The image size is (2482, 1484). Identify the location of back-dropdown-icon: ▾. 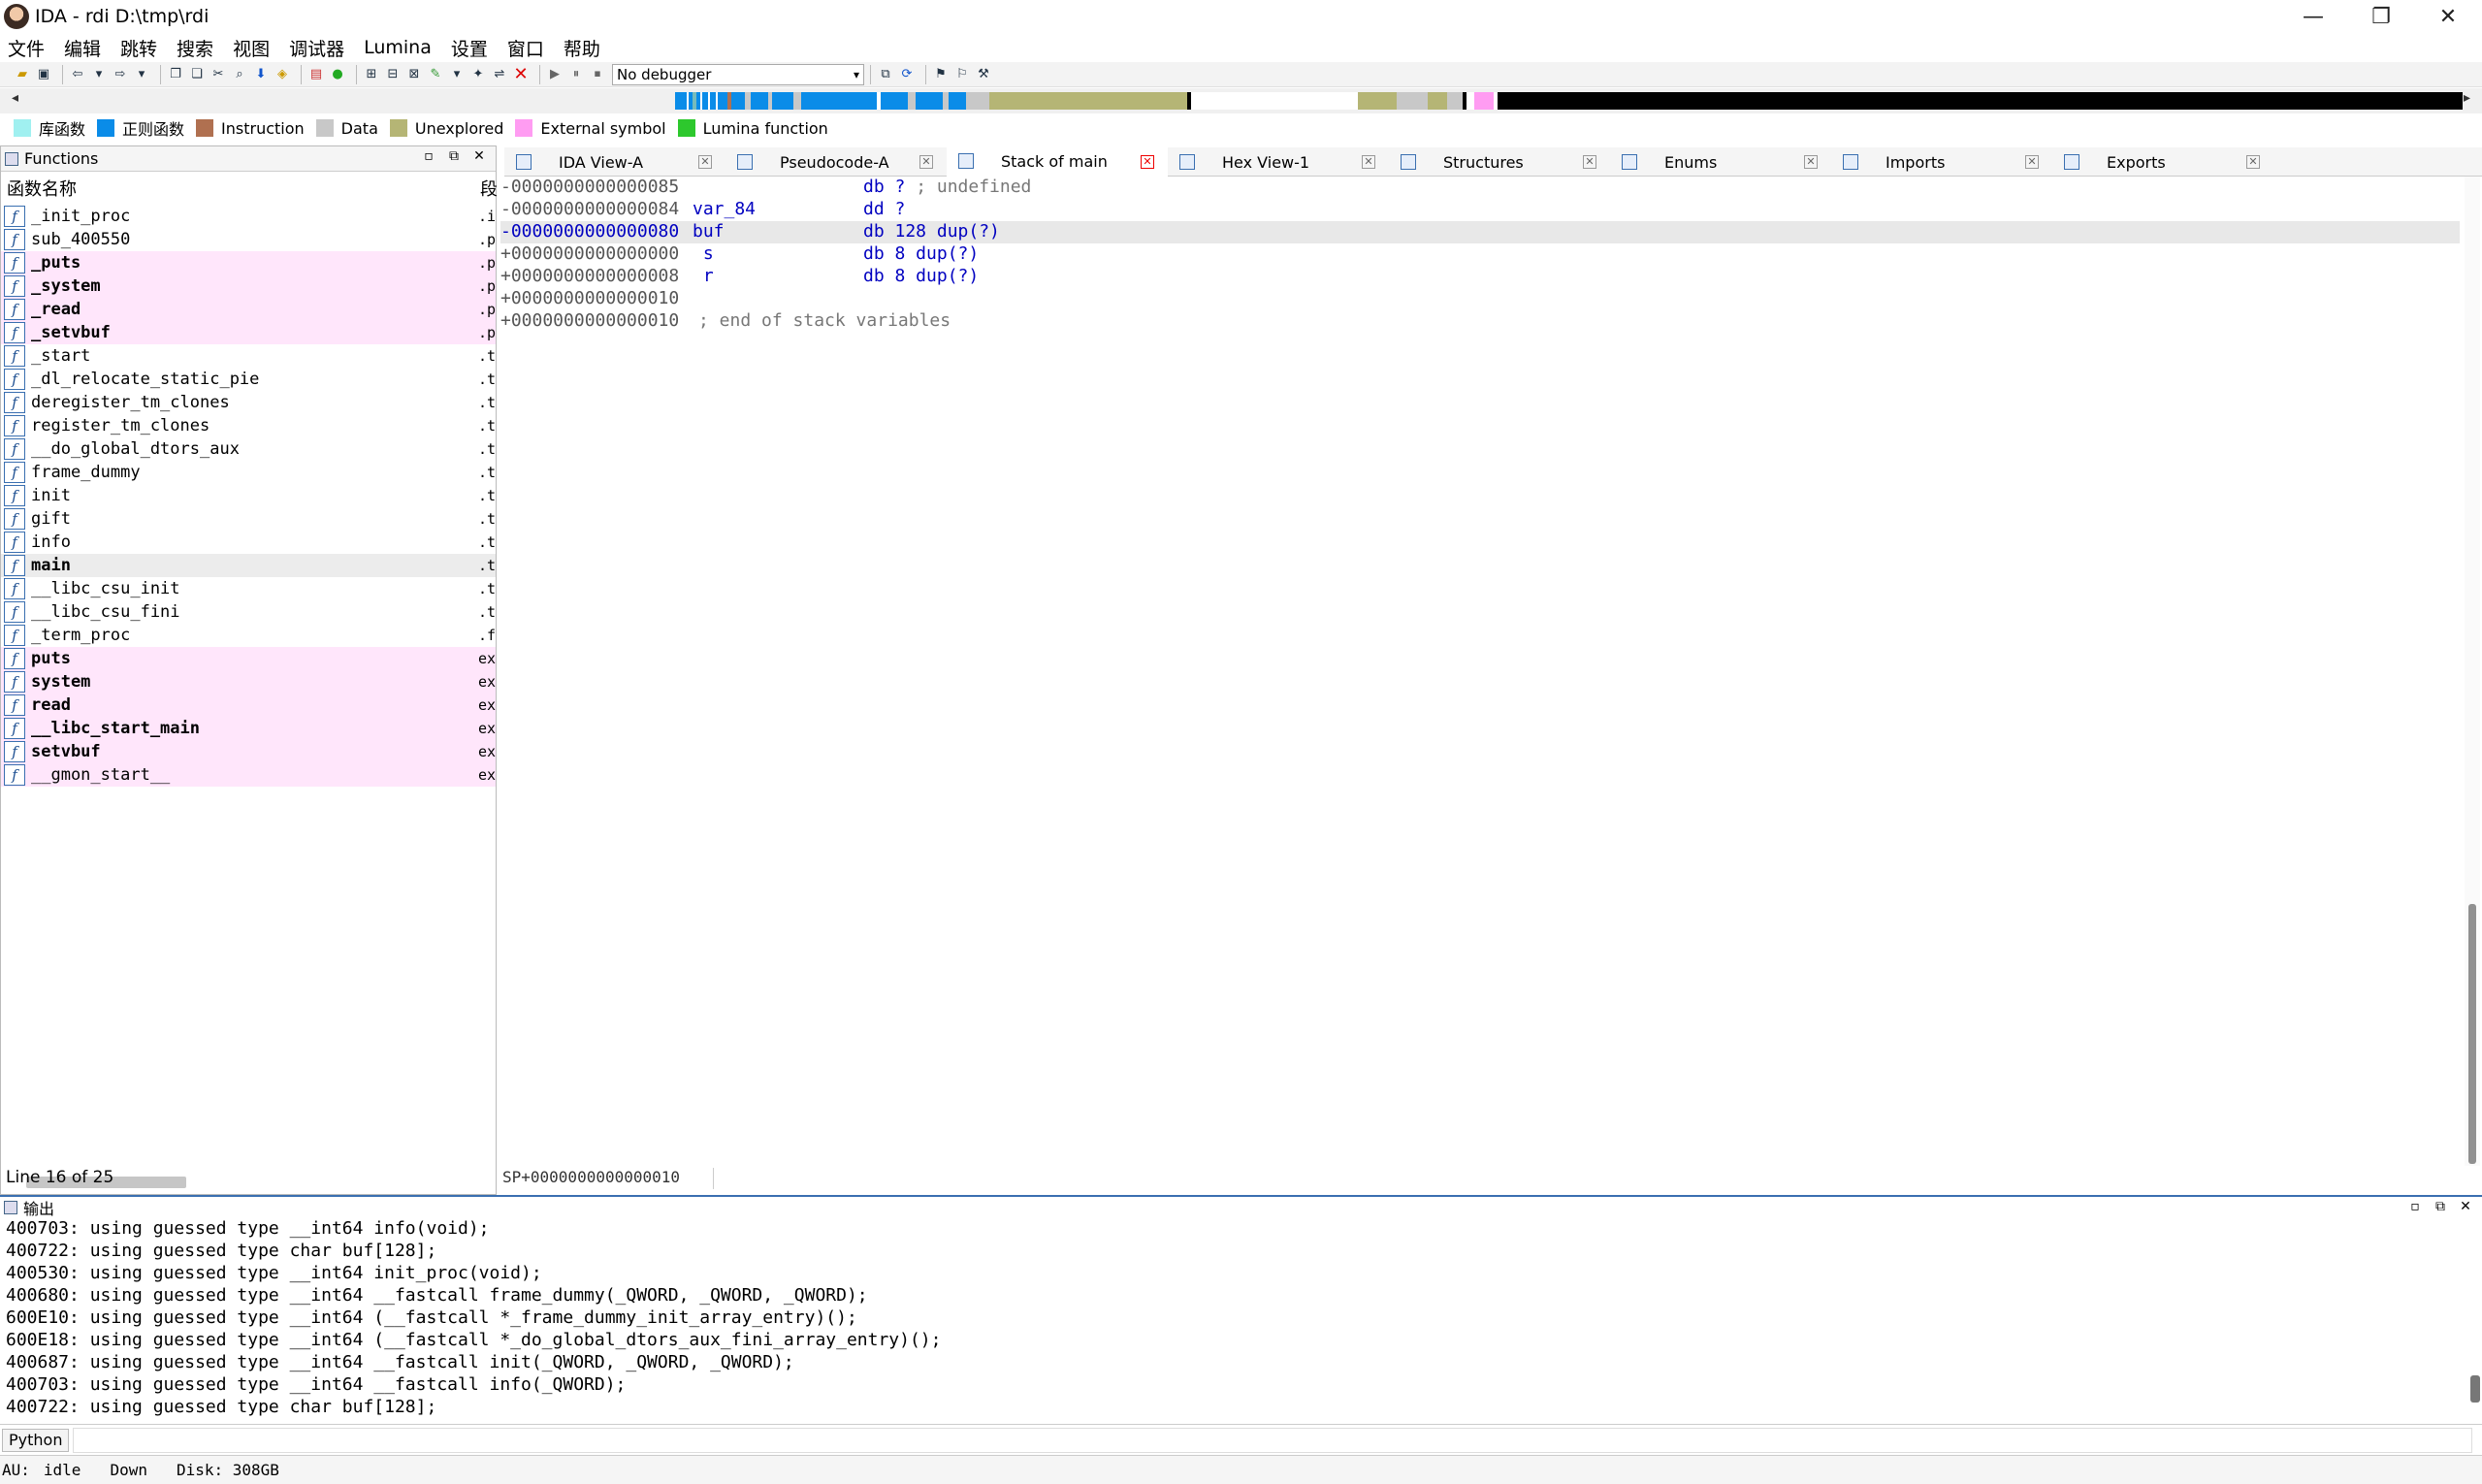
(99, 74).